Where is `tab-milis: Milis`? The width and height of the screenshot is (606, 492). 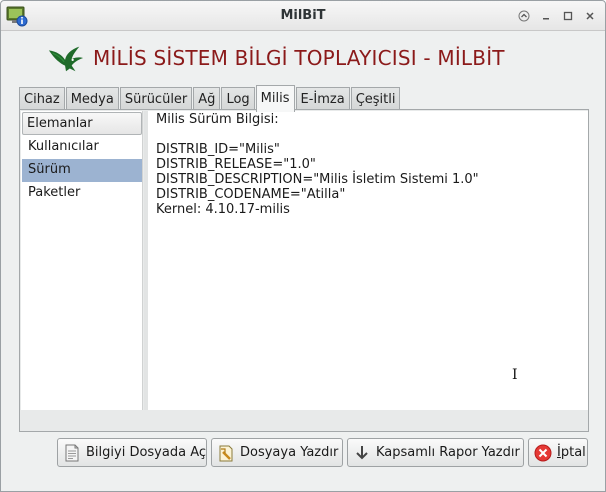 tab-milis: Milis is located at coordinates (275, 98).